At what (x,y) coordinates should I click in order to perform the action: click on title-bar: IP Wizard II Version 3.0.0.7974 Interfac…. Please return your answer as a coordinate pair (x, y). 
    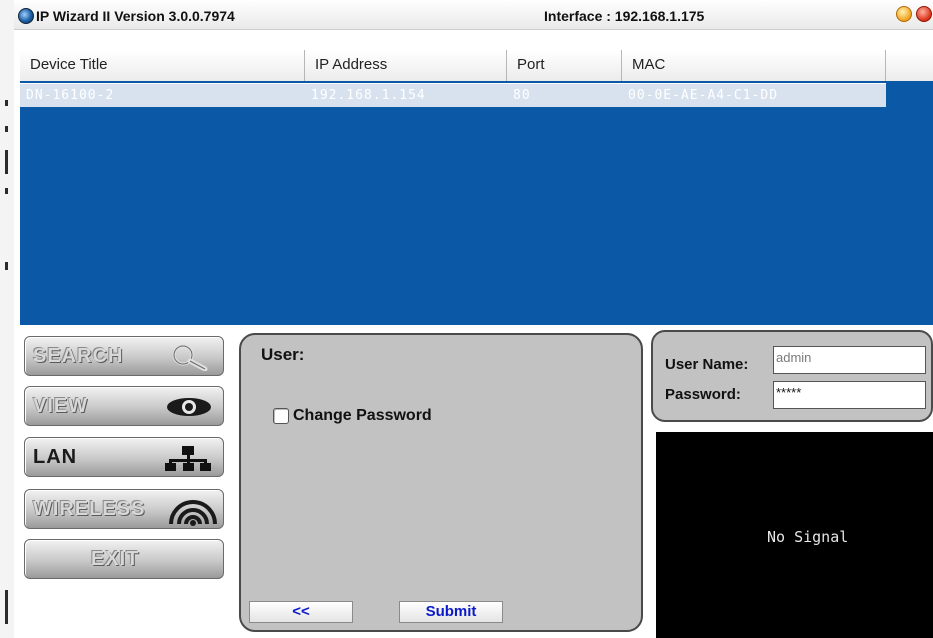
    Looking at the image, I should click on (473, 15).